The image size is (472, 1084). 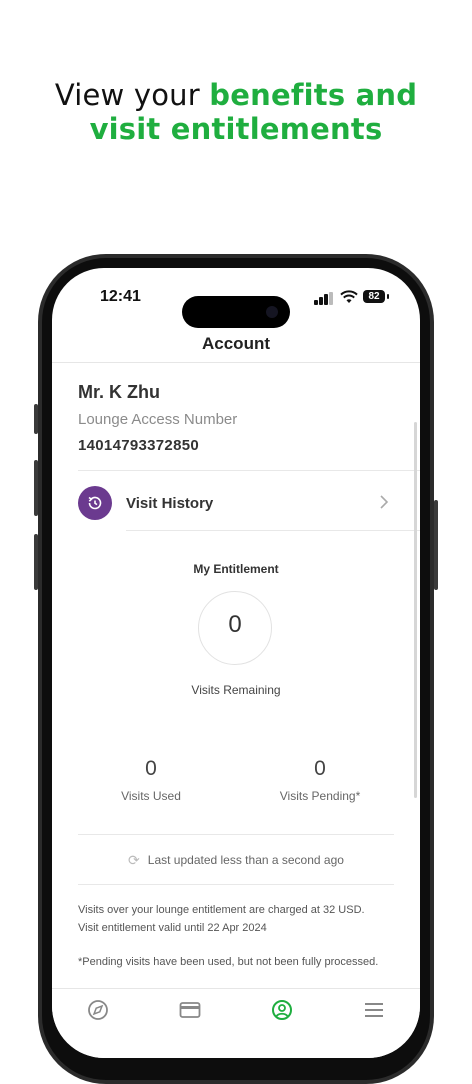 What do you see at coordinates (320, 796) in the screenshot?
I see `visits-pending-label: Visits Pending*` at bounding box center [320, 796].